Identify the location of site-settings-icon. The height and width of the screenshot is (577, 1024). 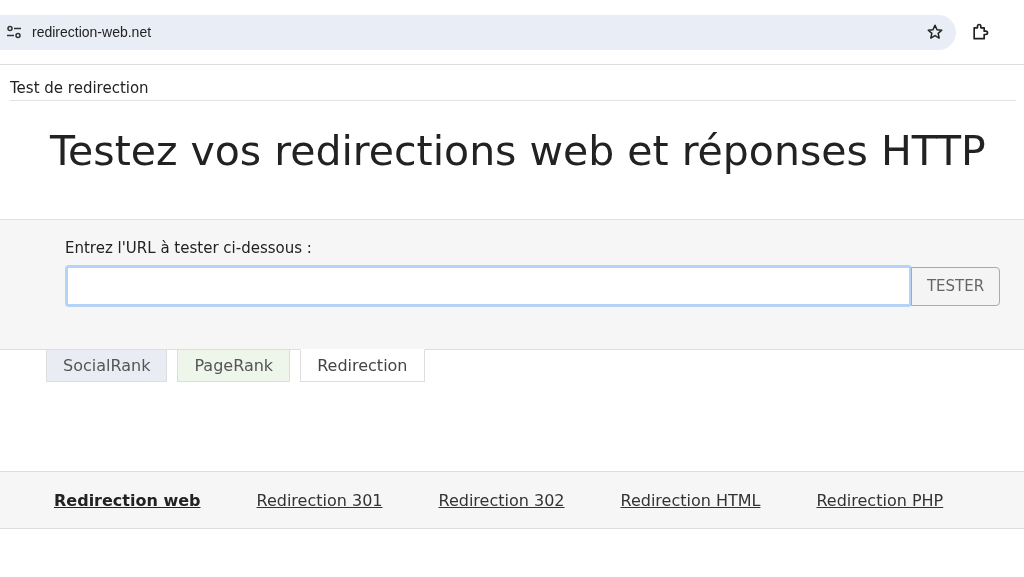
(14, 32).